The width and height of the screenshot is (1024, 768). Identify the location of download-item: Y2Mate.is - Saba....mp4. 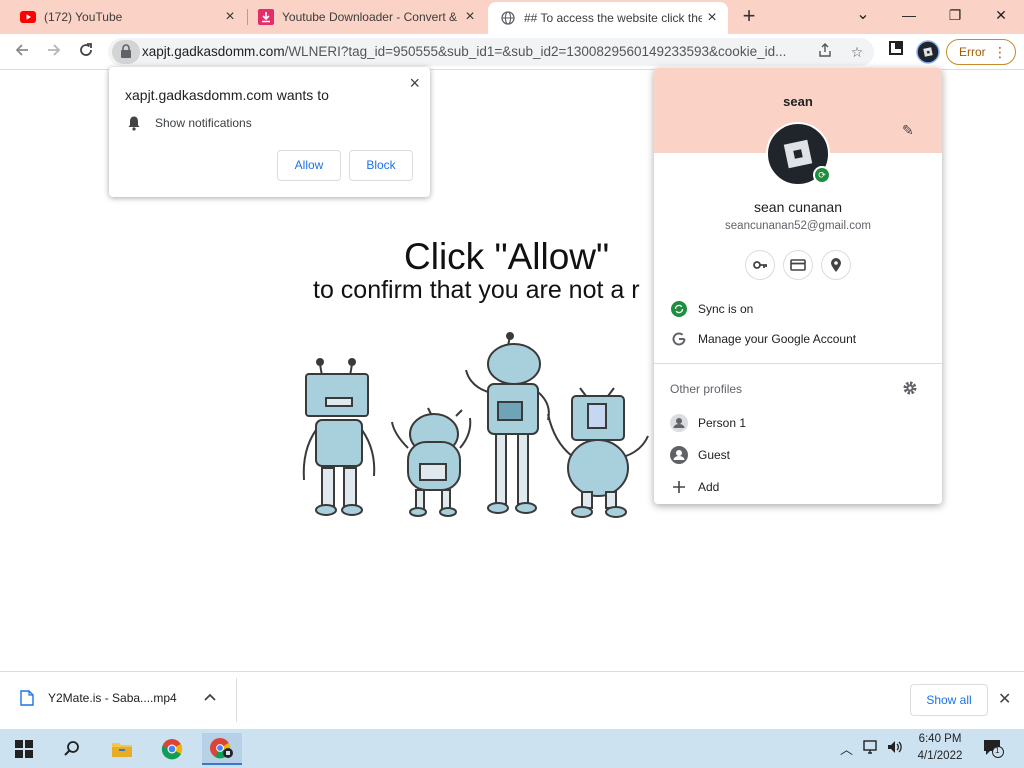
(98, 698).